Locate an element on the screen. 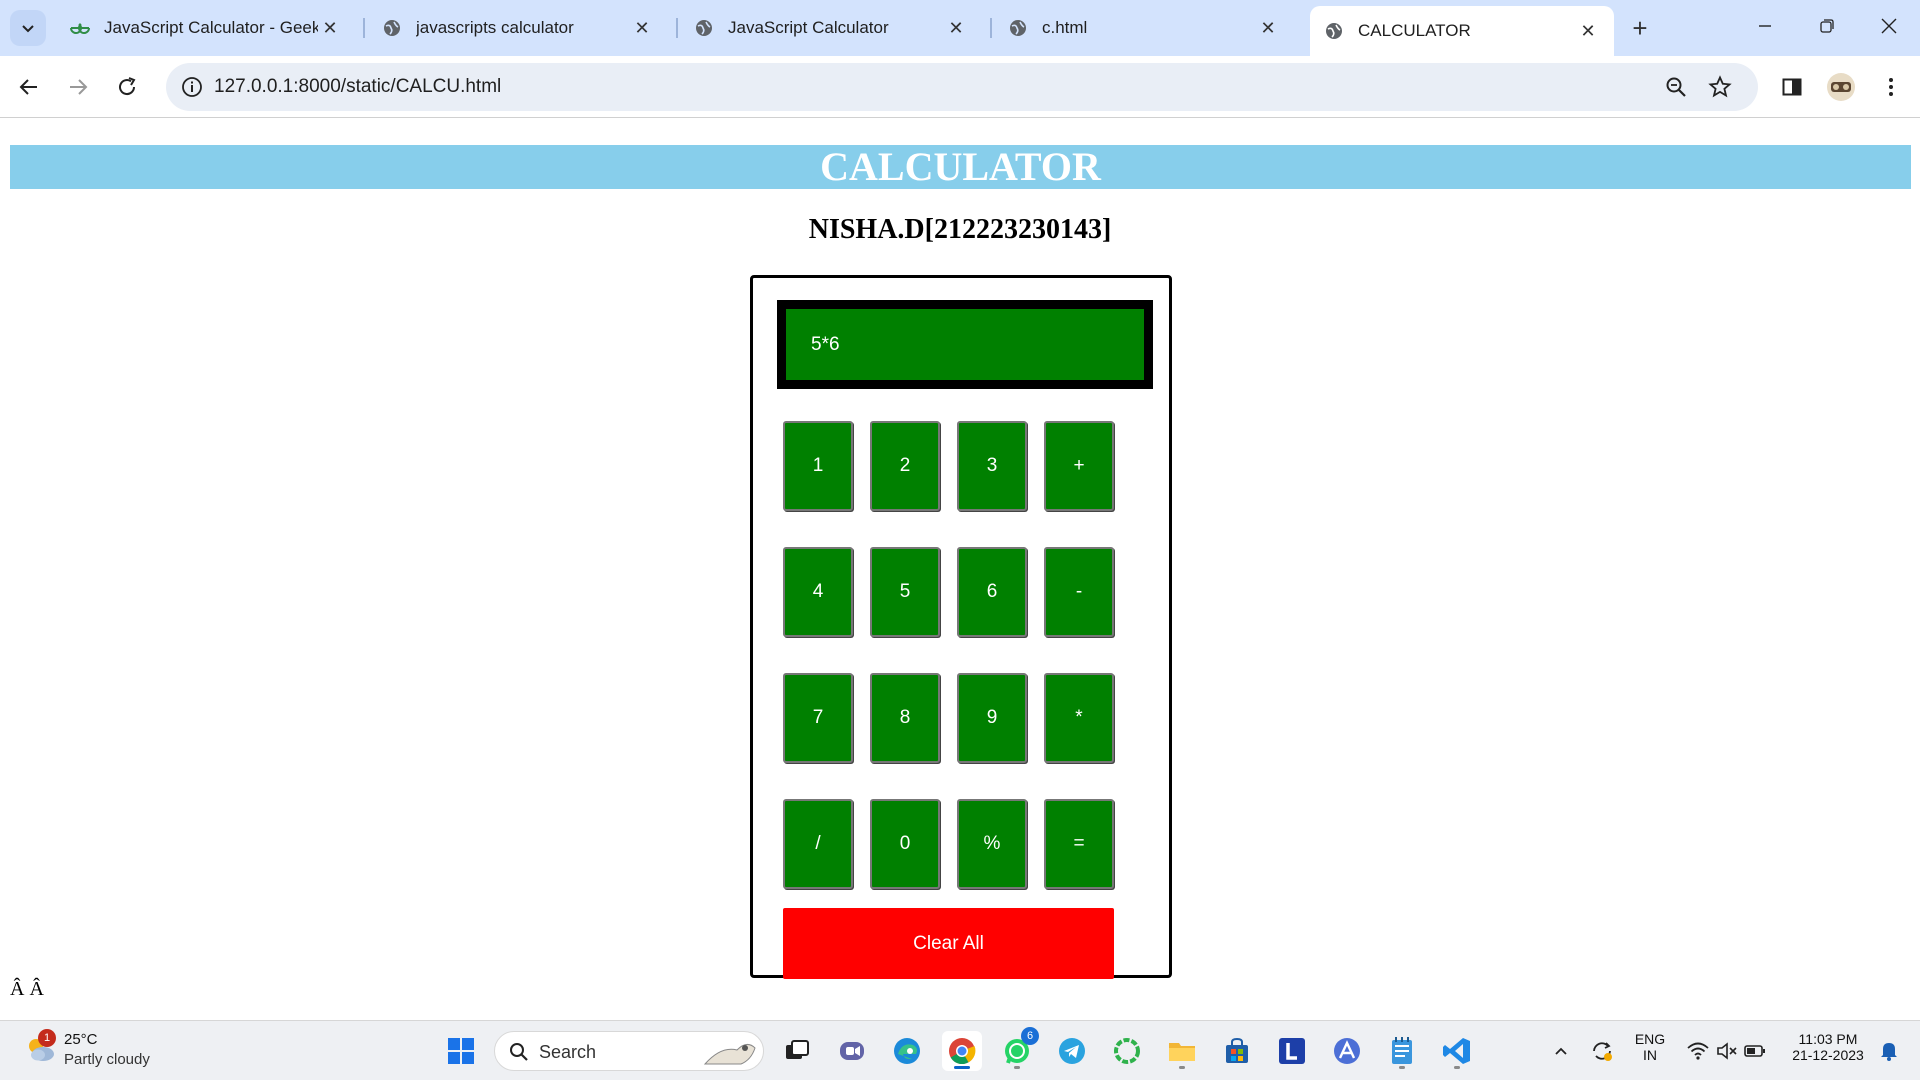  arc-app-icon is located at coordinates (1347, 1051).